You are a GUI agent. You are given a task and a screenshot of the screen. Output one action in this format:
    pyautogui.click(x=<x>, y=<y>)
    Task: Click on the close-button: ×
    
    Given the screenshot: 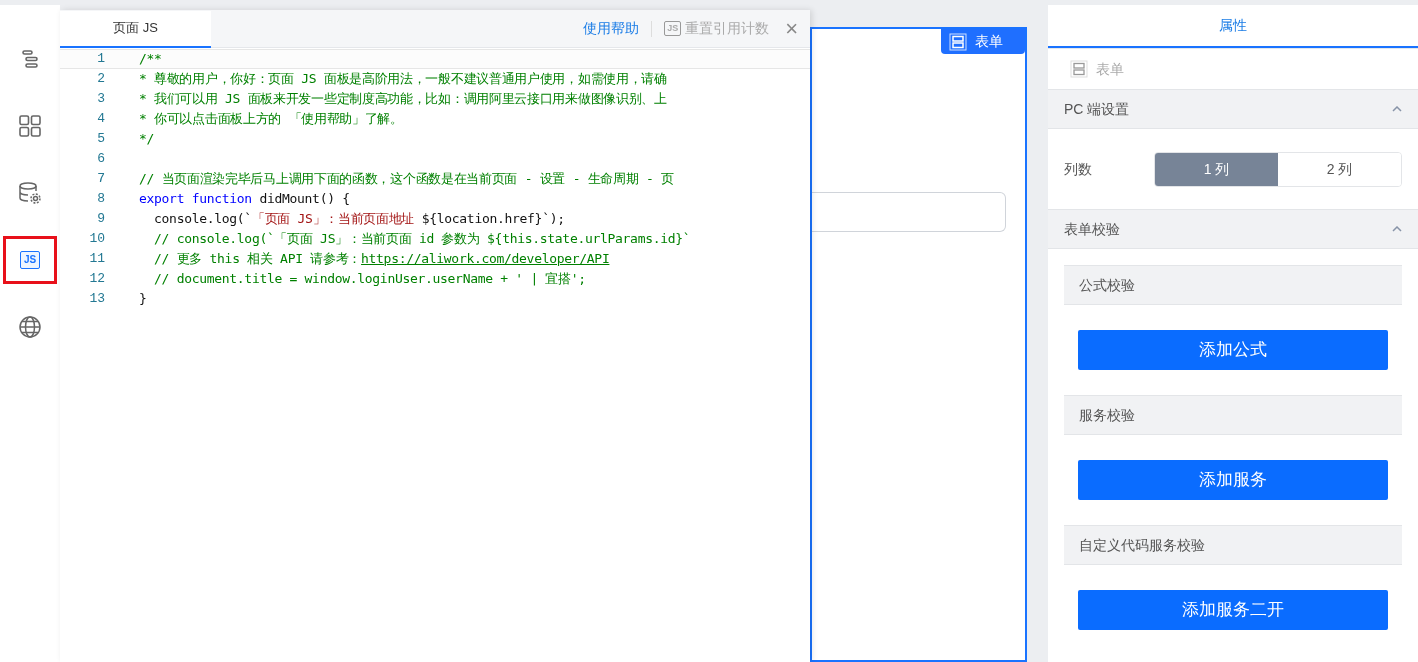 What is the action you would take?
    pyautogui.click(x=795, y=28)
    